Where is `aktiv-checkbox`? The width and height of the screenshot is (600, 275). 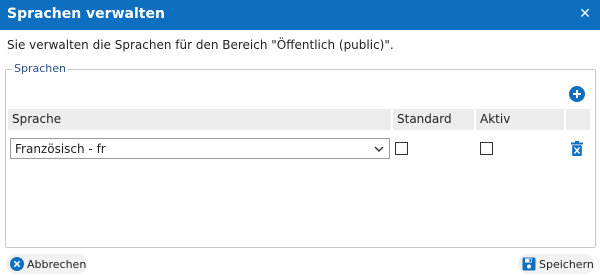 aktiv-checkbox is located at coordinates (486, 148).